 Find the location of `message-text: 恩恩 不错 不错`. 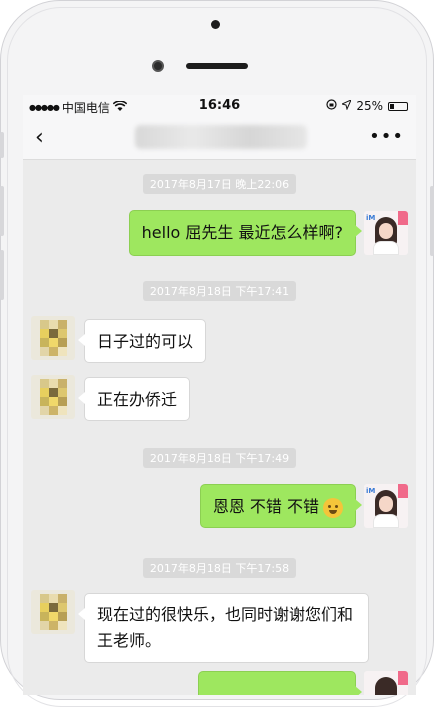

message-text: 恩恩 不错 不错 is located at coordinates (265, 506).